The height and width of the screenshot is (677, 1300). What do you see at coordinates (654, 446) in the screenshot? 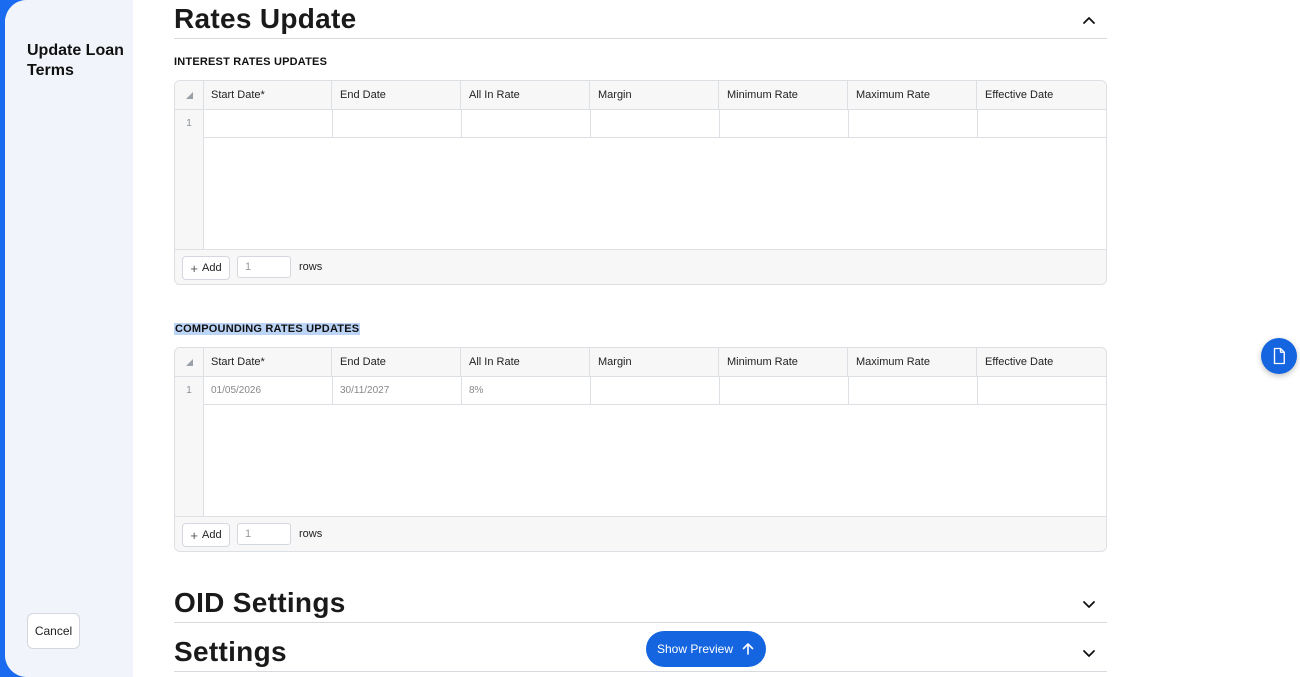
I see `grid-body: 01/05/2026 30/11/2027 8%` at bounding box center [654, 446].